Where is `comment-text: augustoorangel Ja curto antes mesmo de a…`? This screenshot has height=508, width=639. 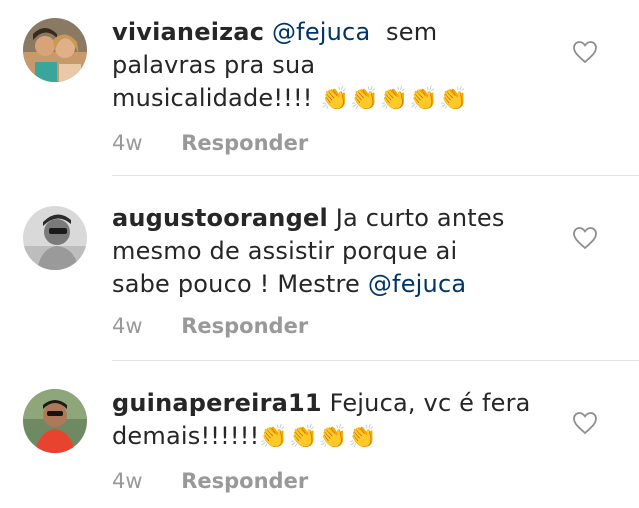
comment-text: augustoorangel Ja curto antes mesmo de a… is located at coordinates (327, 251).